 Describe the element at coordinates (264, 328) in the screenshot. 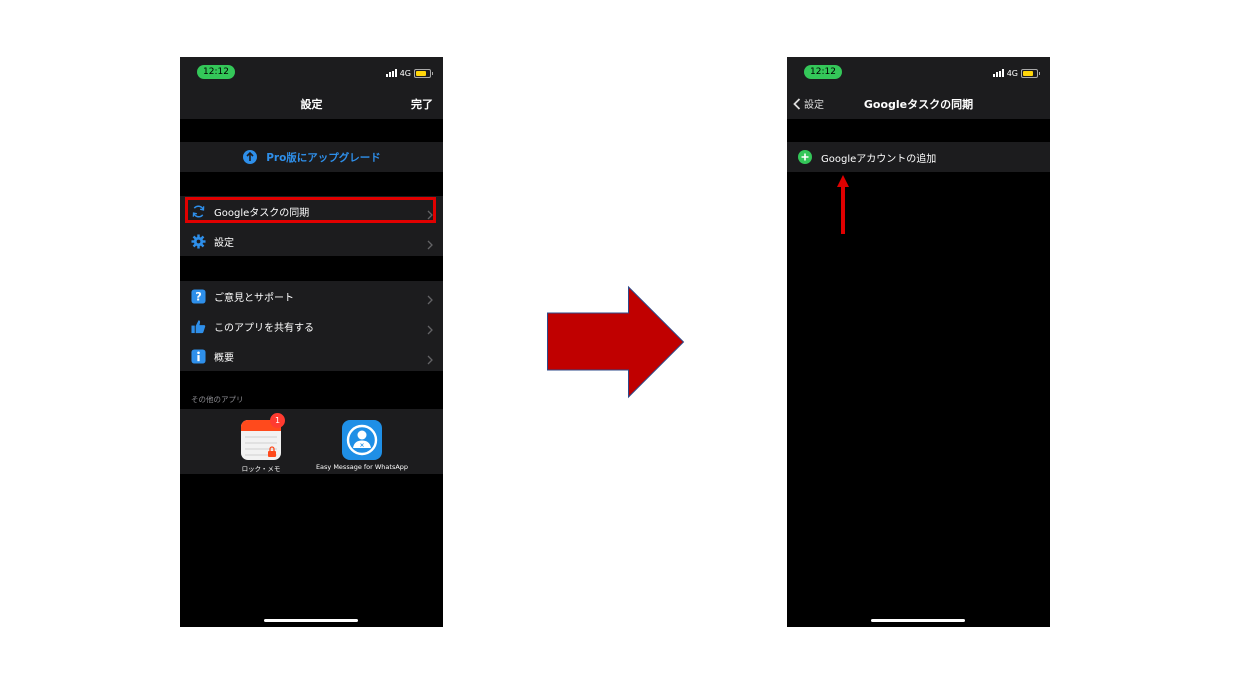

I see `share-app-label: このアプリを共有する` at that location.